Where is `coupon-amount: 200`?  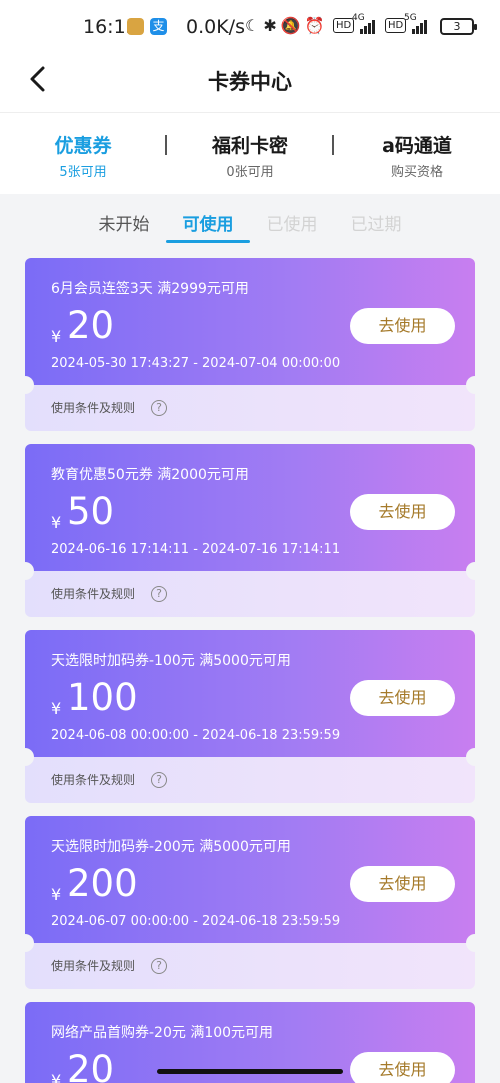
coupon-amount: 200 is located at coordinates (102, 883).